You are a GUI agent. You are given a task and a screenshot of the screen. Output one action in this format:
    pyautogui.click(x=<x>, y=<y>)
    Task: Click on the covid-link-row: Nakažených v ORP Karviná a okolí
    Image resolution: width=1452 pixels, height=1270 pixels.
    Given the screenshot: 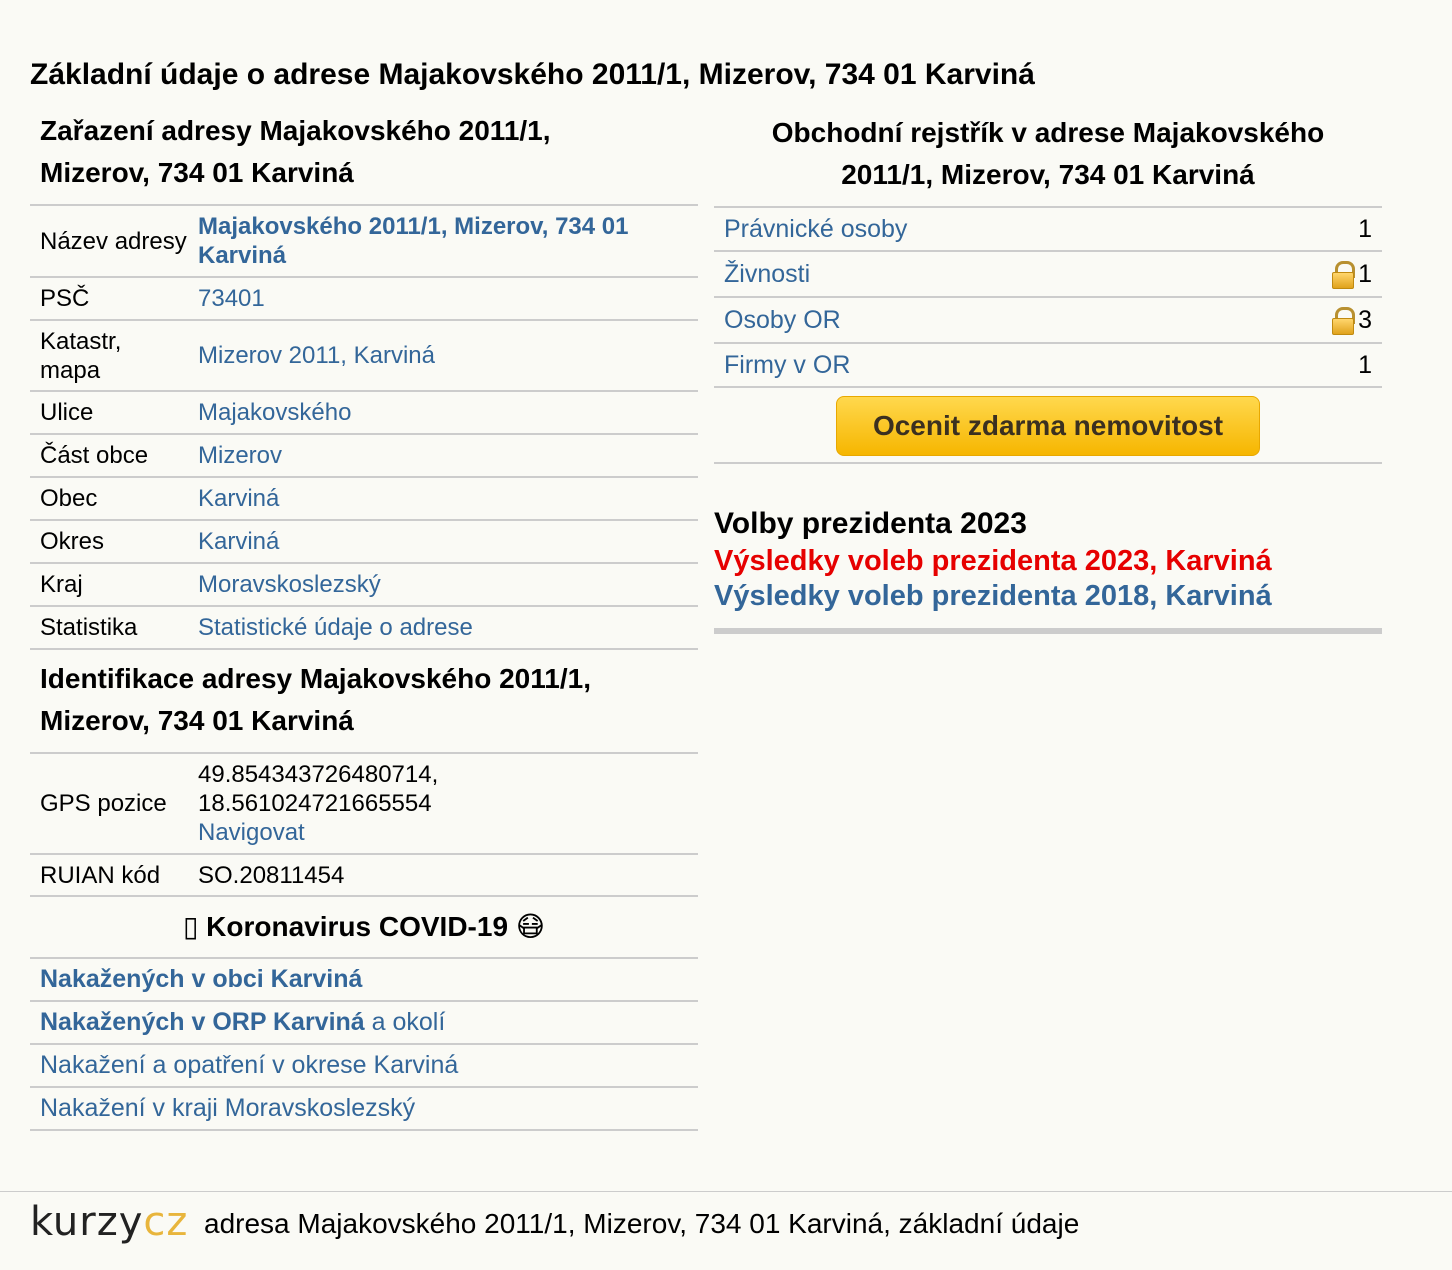 What is the action you would take?
    pyautogui.click(x=364, y=1023)
    